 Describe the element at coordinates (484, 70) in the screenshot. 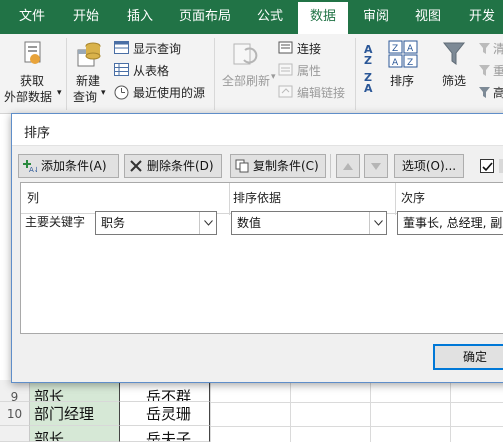

I see `reapply-icon` at that location.